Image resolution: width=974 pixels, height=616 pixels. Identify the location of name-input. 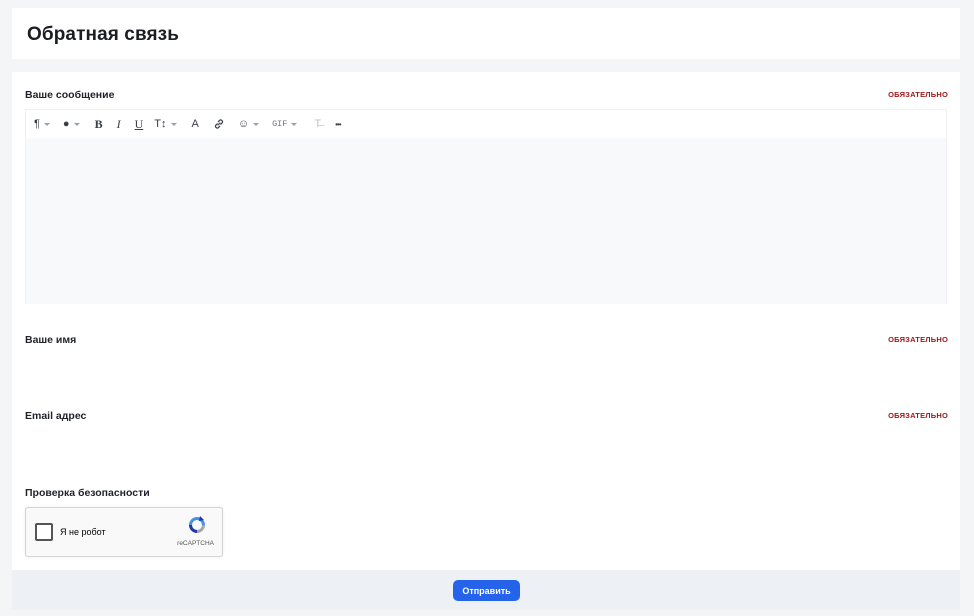
(486, 365).